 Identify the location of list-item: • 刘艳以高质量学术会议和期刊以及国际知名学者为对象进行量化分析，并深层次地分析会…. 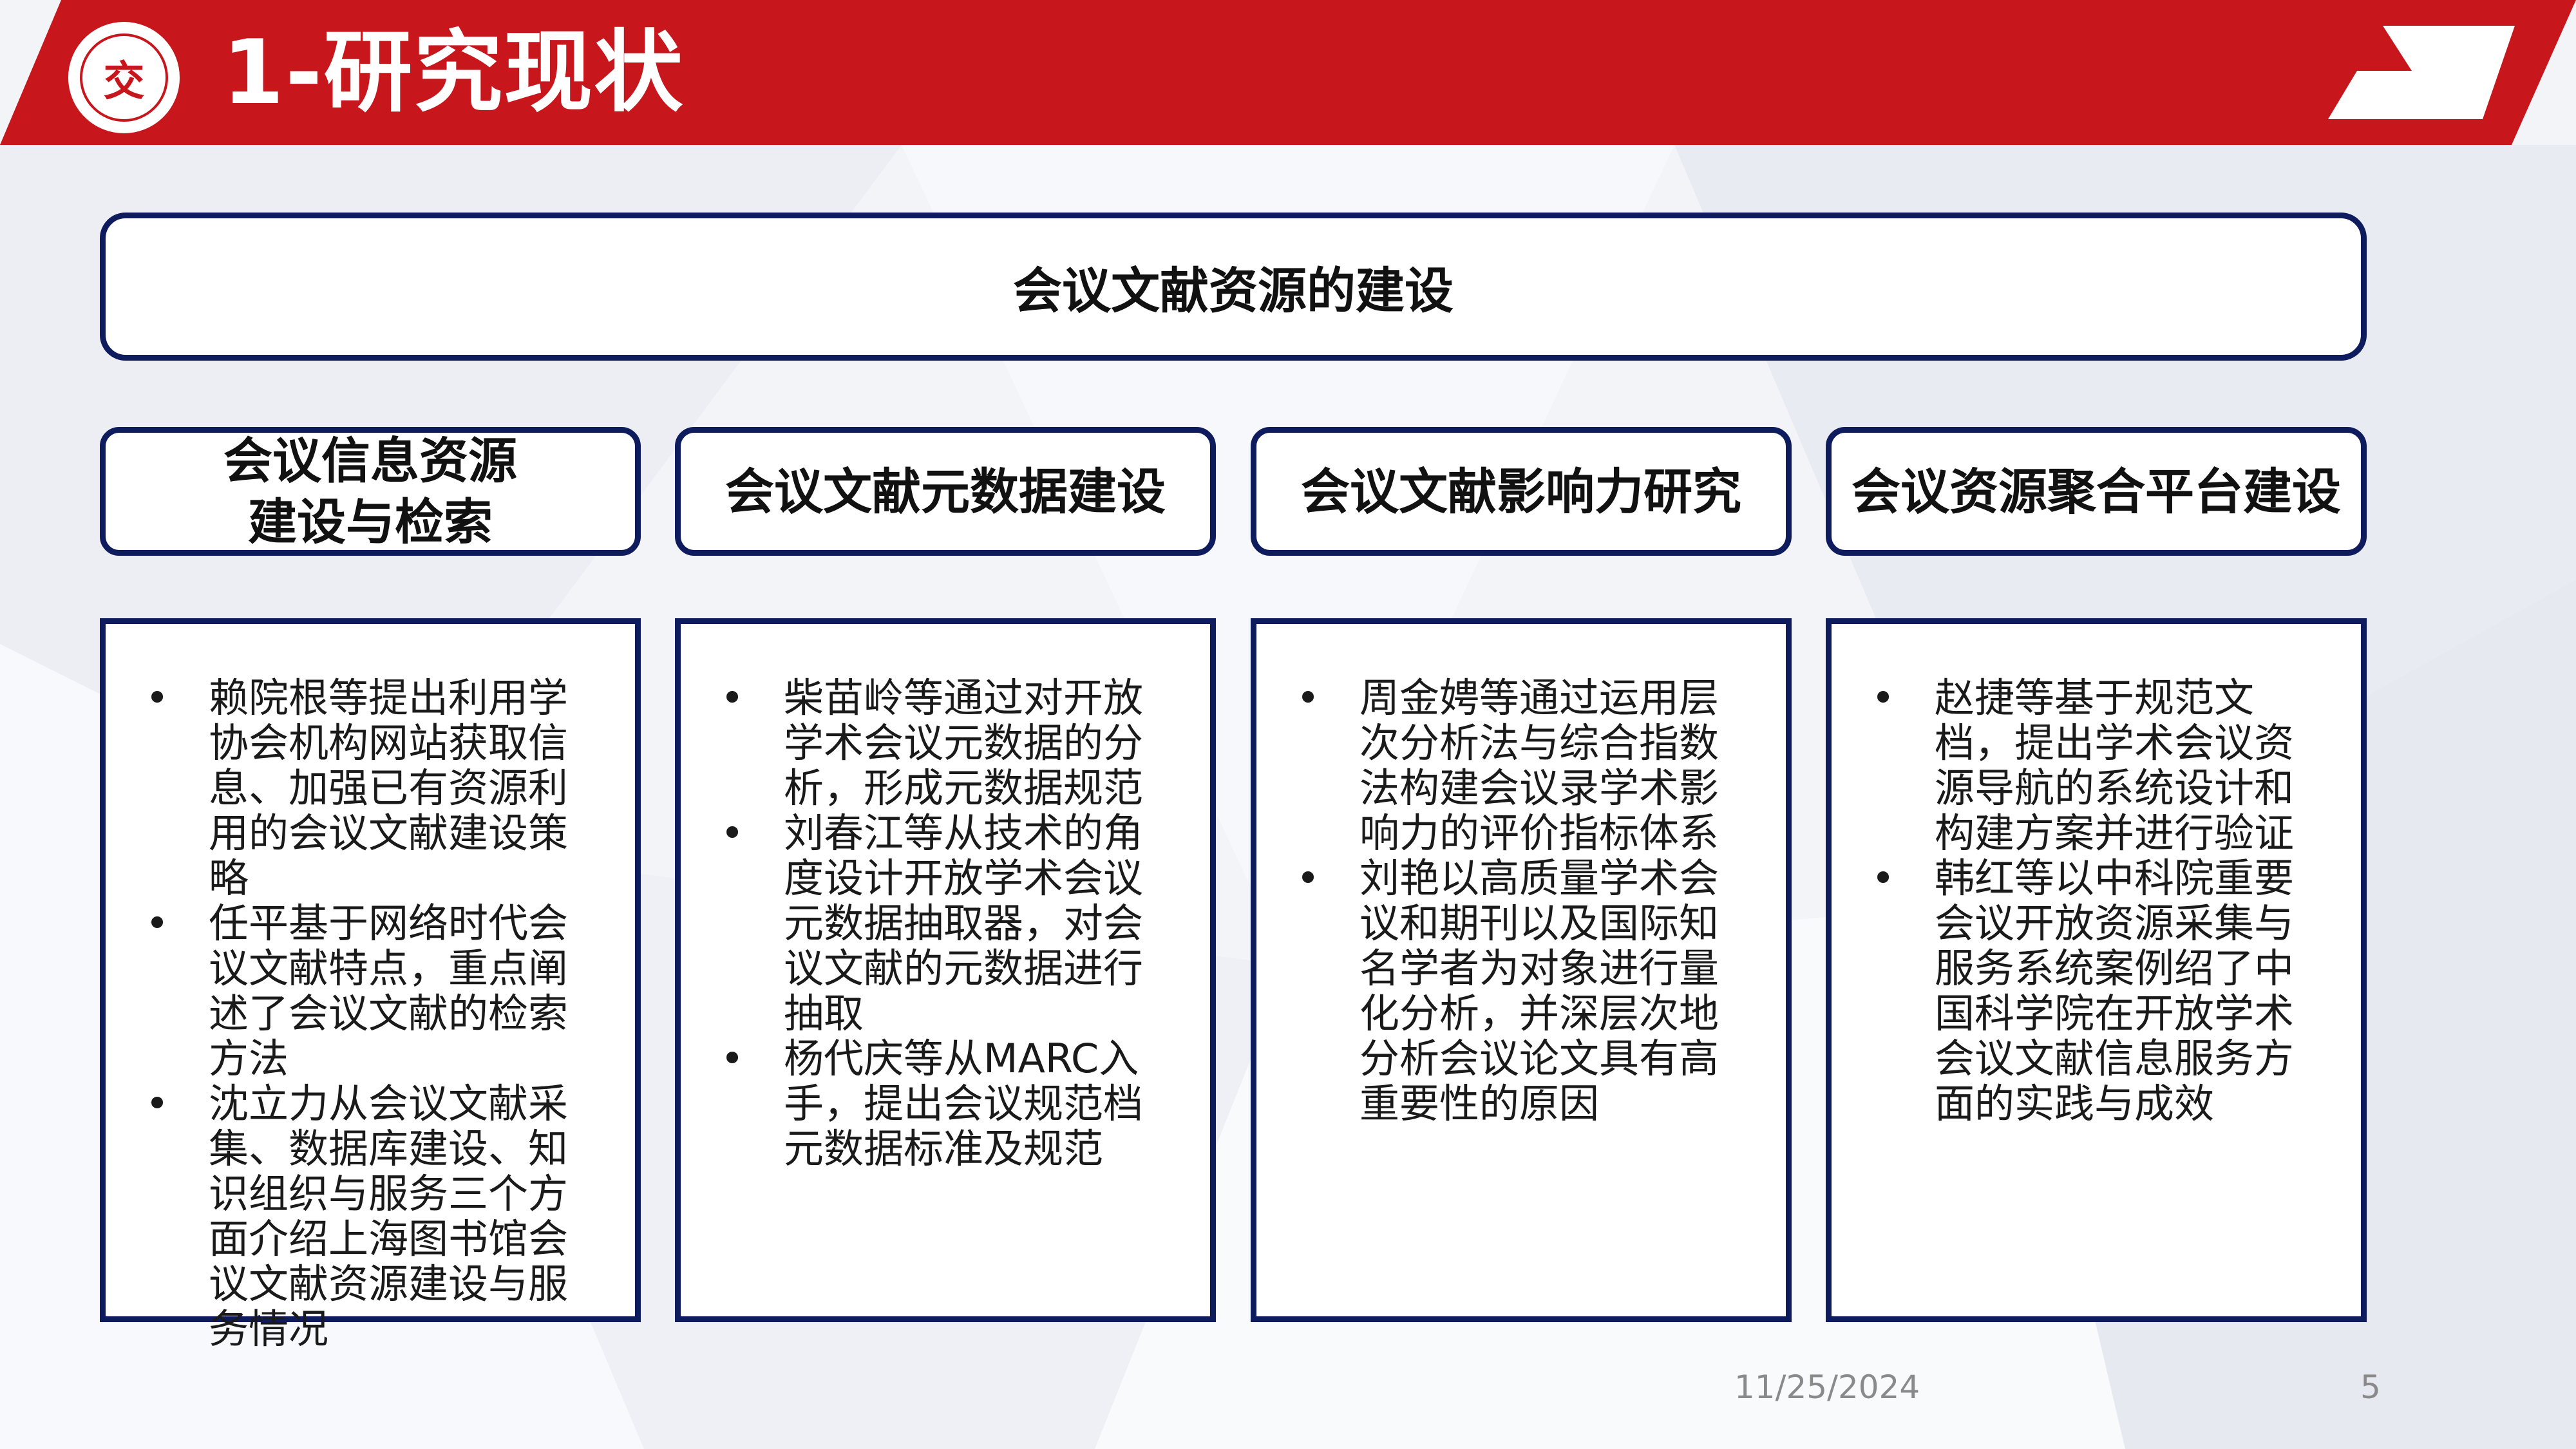
(1508, 991).